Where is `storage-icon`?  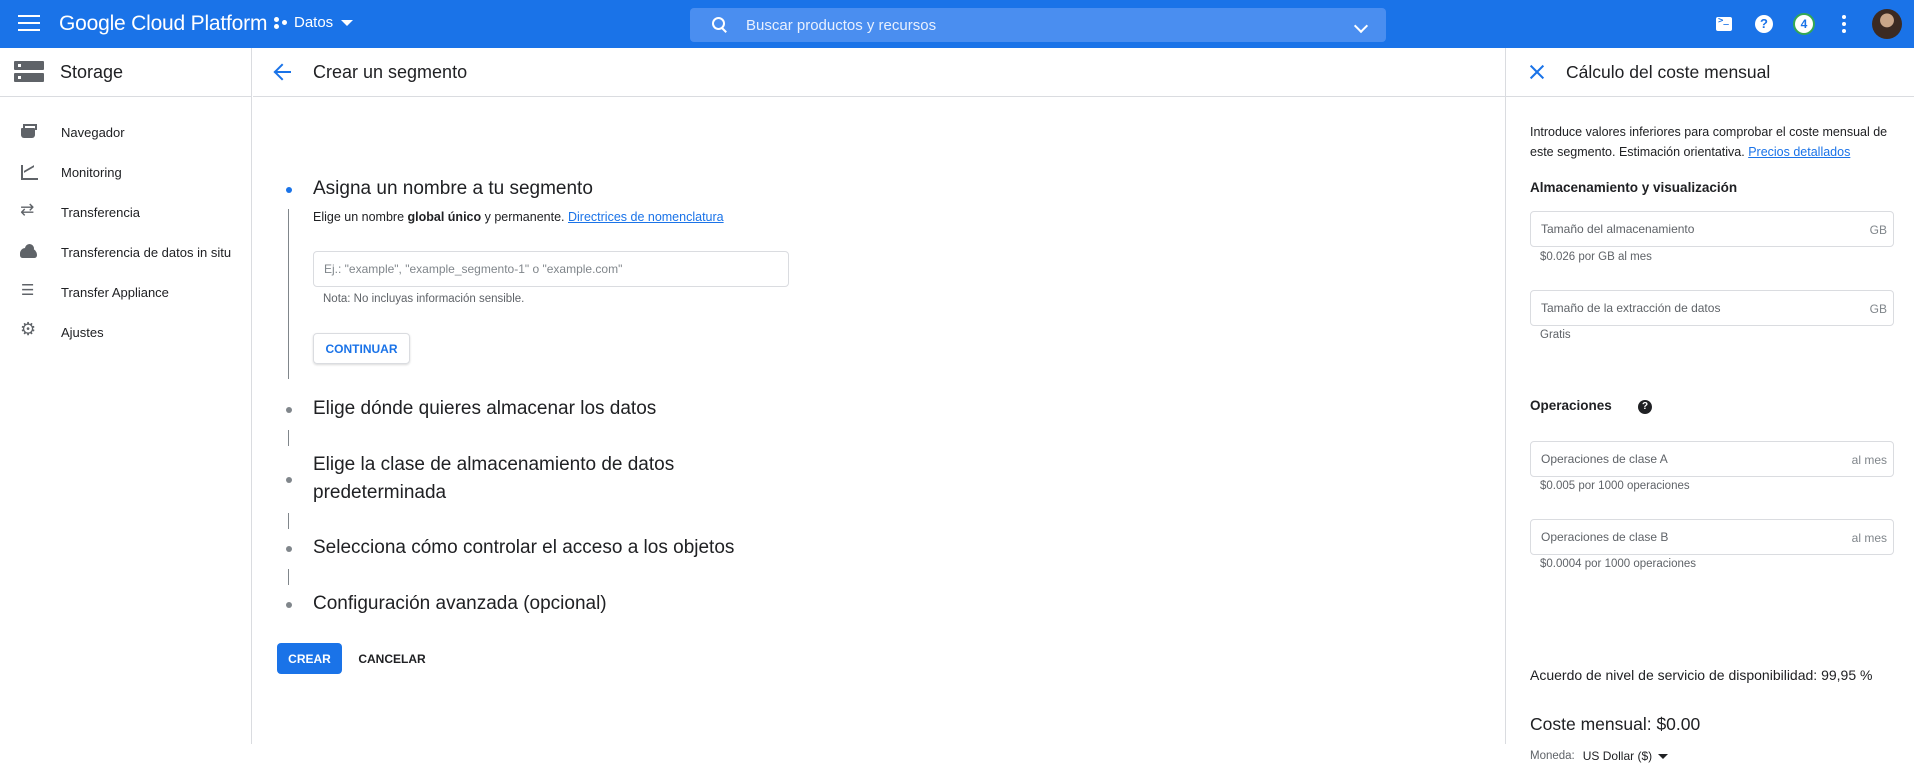
storage-icon is located at coordinates (29, 72).